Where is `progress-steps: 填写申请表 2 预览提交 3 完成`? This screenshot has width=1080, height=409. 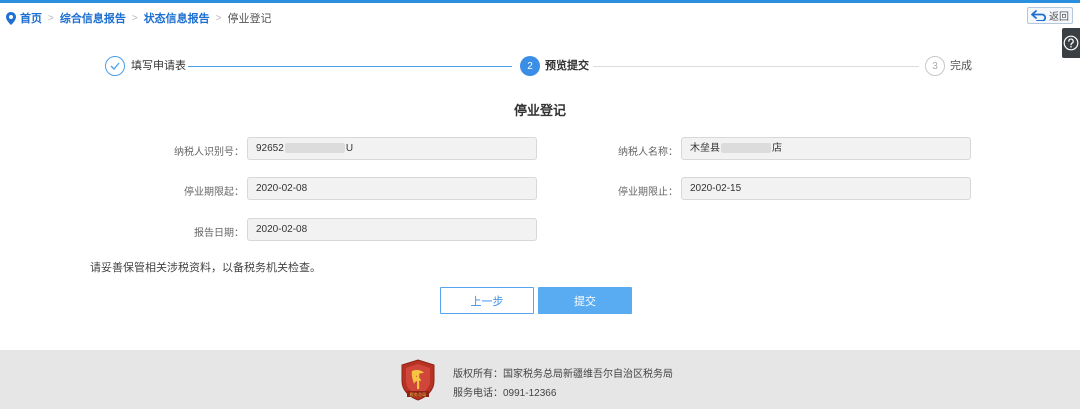
progress-steps: 填写申请表 2 预览提交 3 完成 is located at coordinates (540, 66).